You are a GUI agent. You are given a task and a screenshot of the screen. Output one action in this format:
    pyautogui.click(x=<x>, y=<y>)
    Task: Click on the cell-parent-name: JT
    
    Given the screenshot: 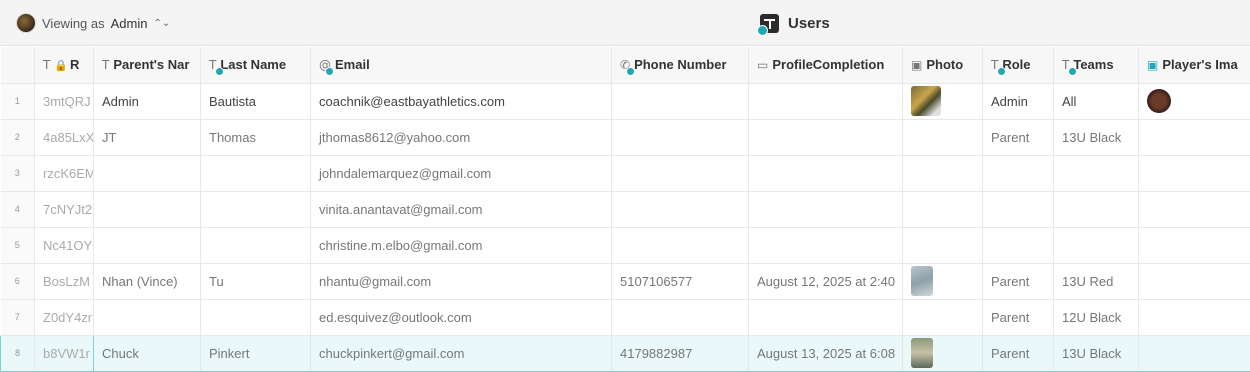 What is the action you would take?
    pyautogui.click(x=147, y=137)
    